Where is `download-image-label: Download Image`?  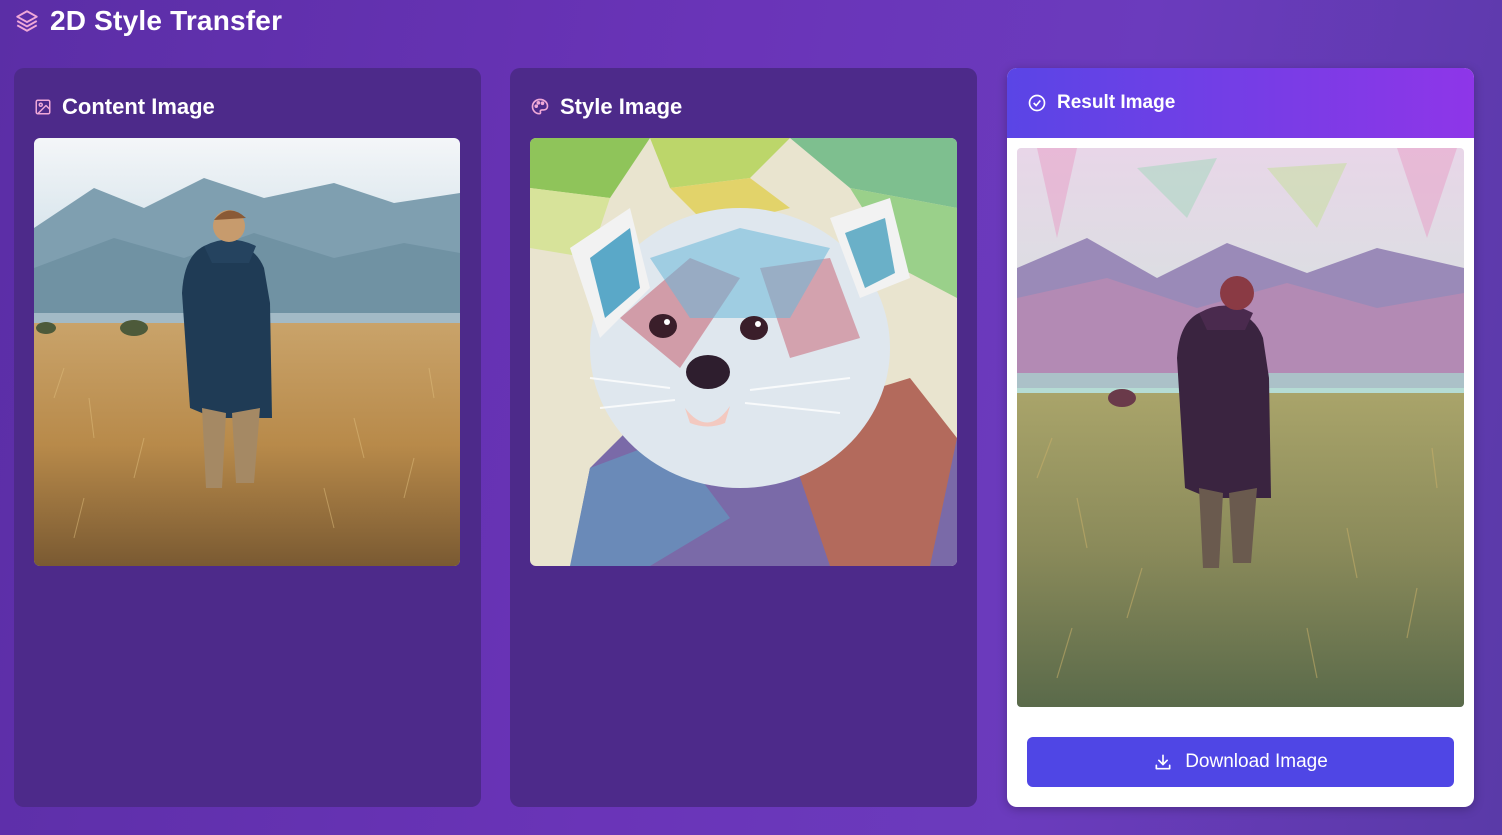
download-image-label: Download Image is located at coordinates (1256, 761).